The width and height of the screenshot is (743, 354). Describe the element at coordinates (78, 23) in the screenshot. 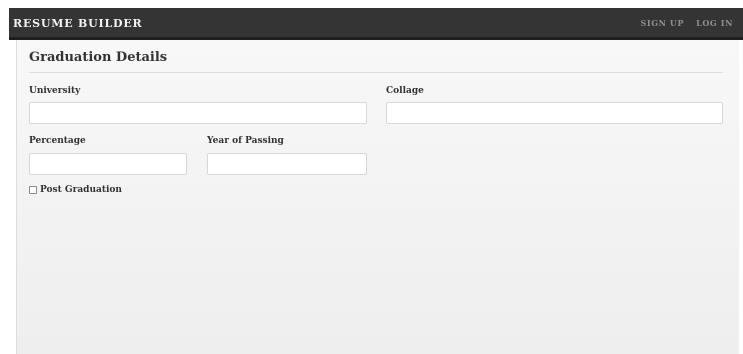

I see `brand-logo-text: RESUME BUILDER` at that location.